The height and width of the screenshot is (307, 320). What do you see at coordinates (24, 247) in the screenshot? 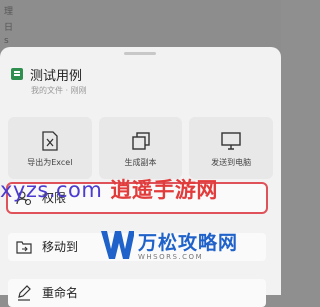
I see `move-icon` at bounding box center [24, 247].